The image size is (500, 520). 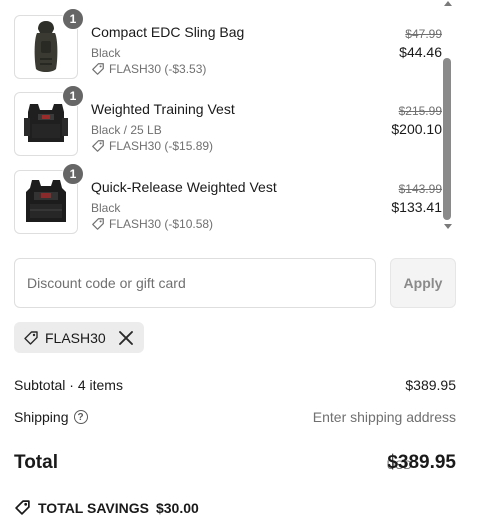 I want to click on final-price: $44.46, so click(x=420, y=52).